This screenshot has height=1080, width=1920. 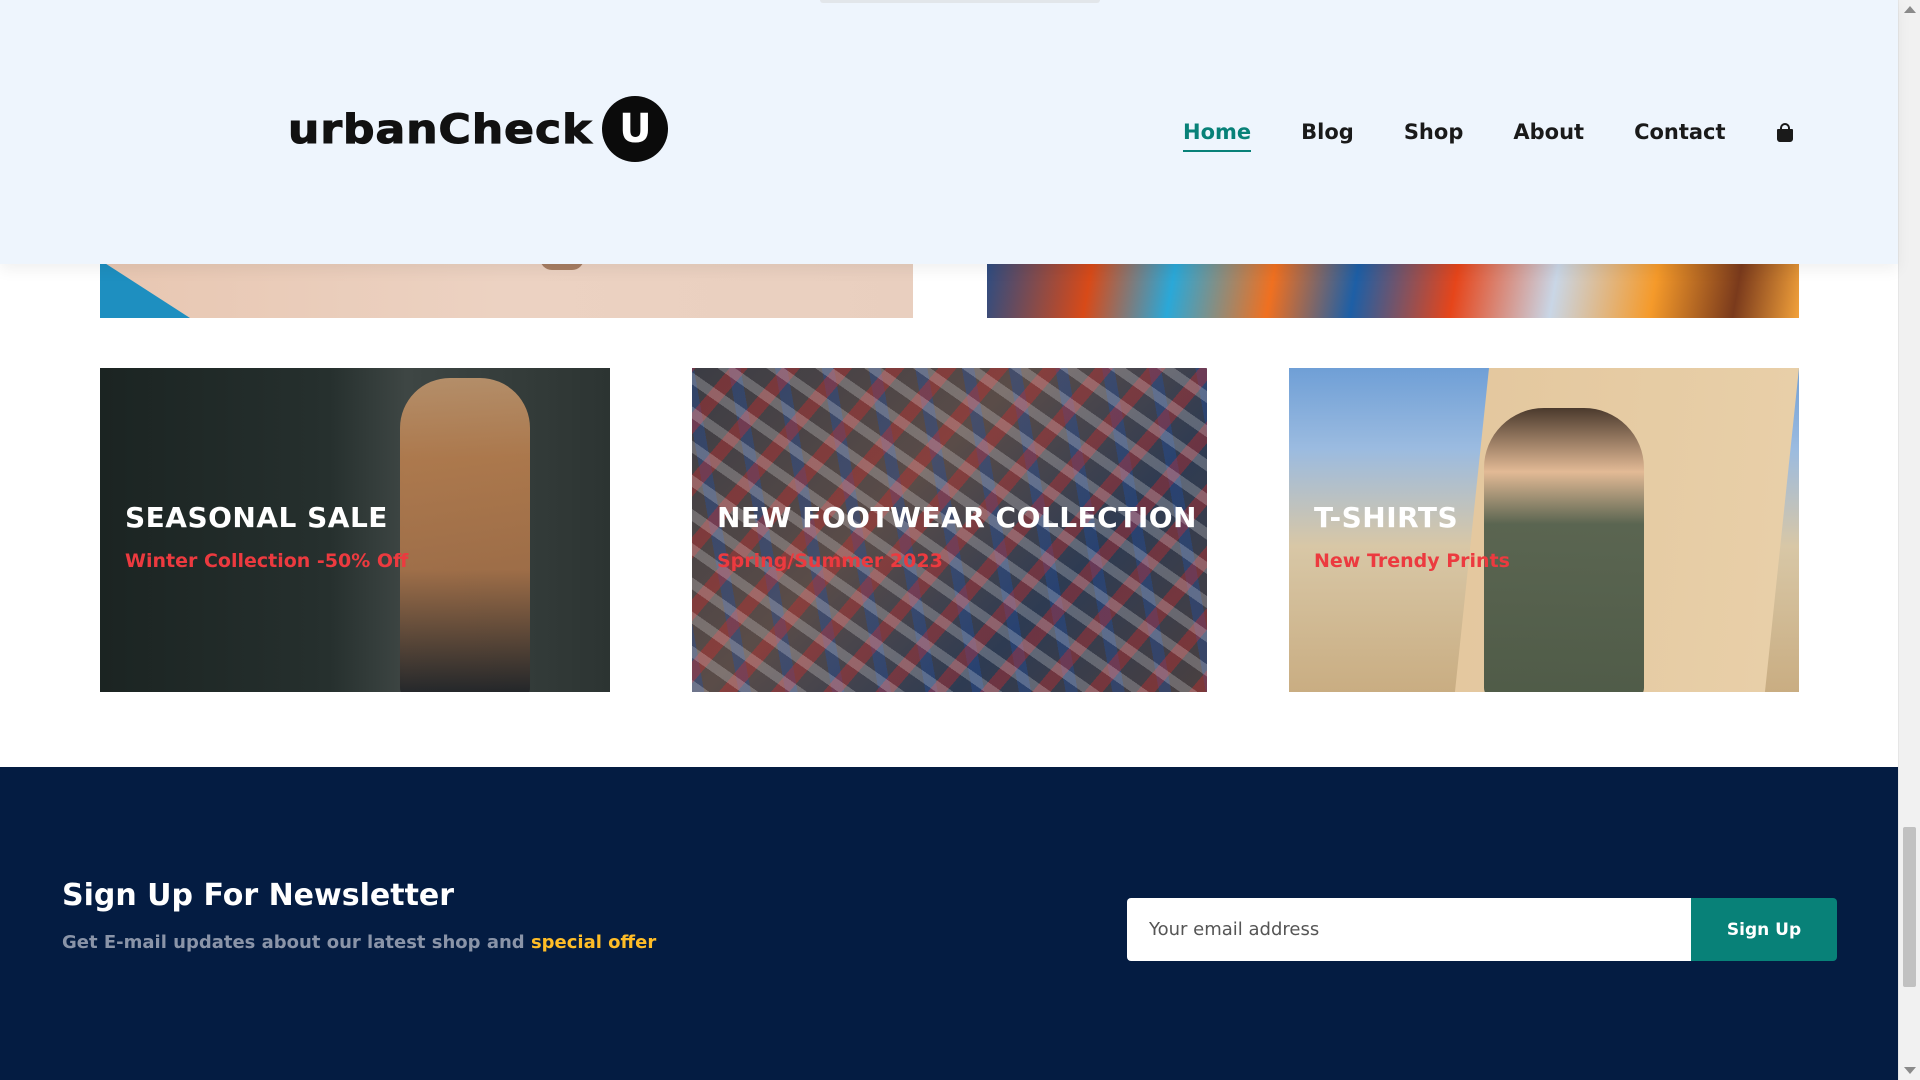 What do you see at coordinates (258, 895) in the screenshot?
I see `newsletter-title: Sign Up For Newsletter` at bounding box center [258, 895].